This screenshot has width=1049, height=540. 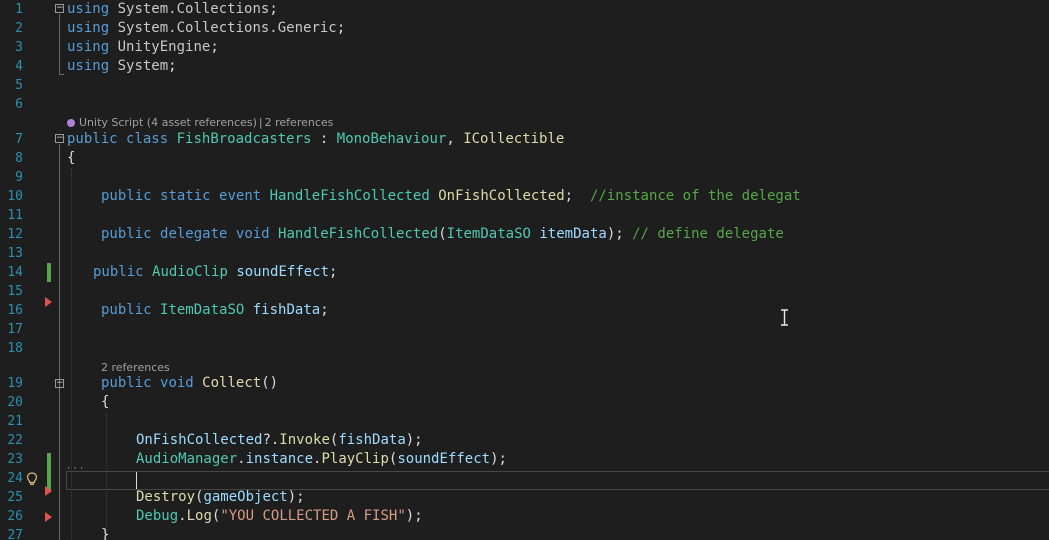 I want to click on interface-name: ICollectible, so click(x=514, y=139).